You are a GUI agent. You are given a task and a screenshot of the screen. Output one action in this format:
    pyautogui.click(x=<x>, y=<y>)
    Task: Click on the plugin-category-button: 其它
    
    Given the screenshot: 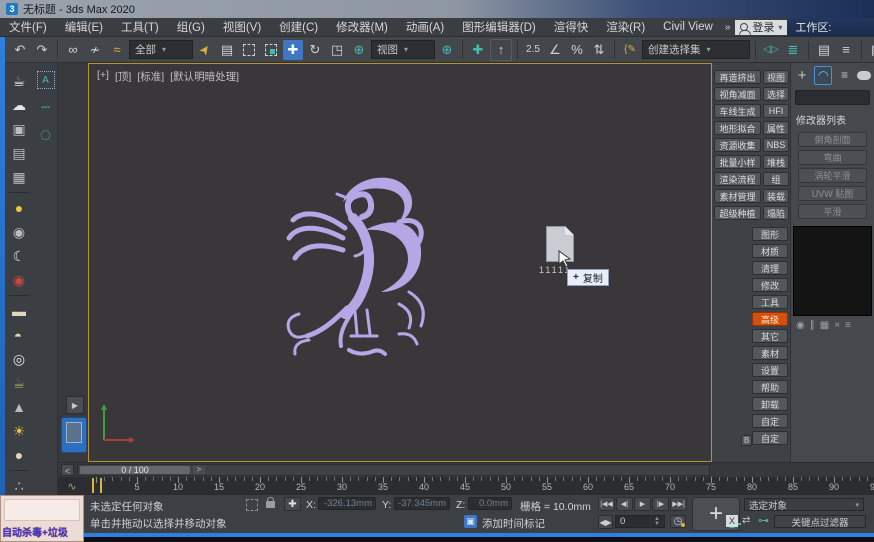 What is the action you would take?
    pyautogui.click(x=770, y=336)
    